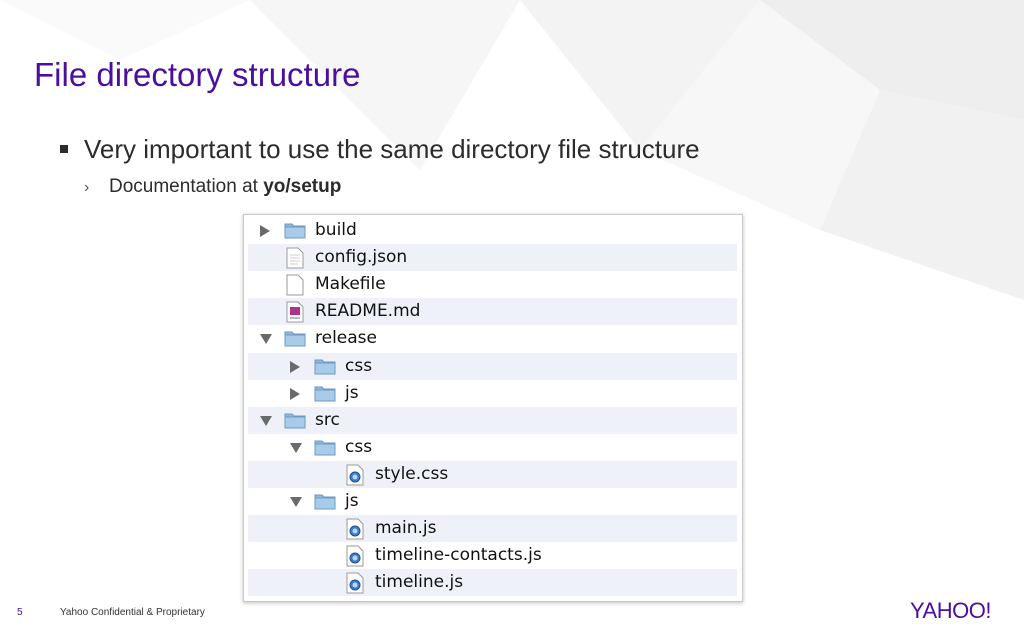 The height and width of the screenshot is (640, 1024). Describe the element at coordinates (20, 612) in the screenshot. I see `page-number: 5` at that location.